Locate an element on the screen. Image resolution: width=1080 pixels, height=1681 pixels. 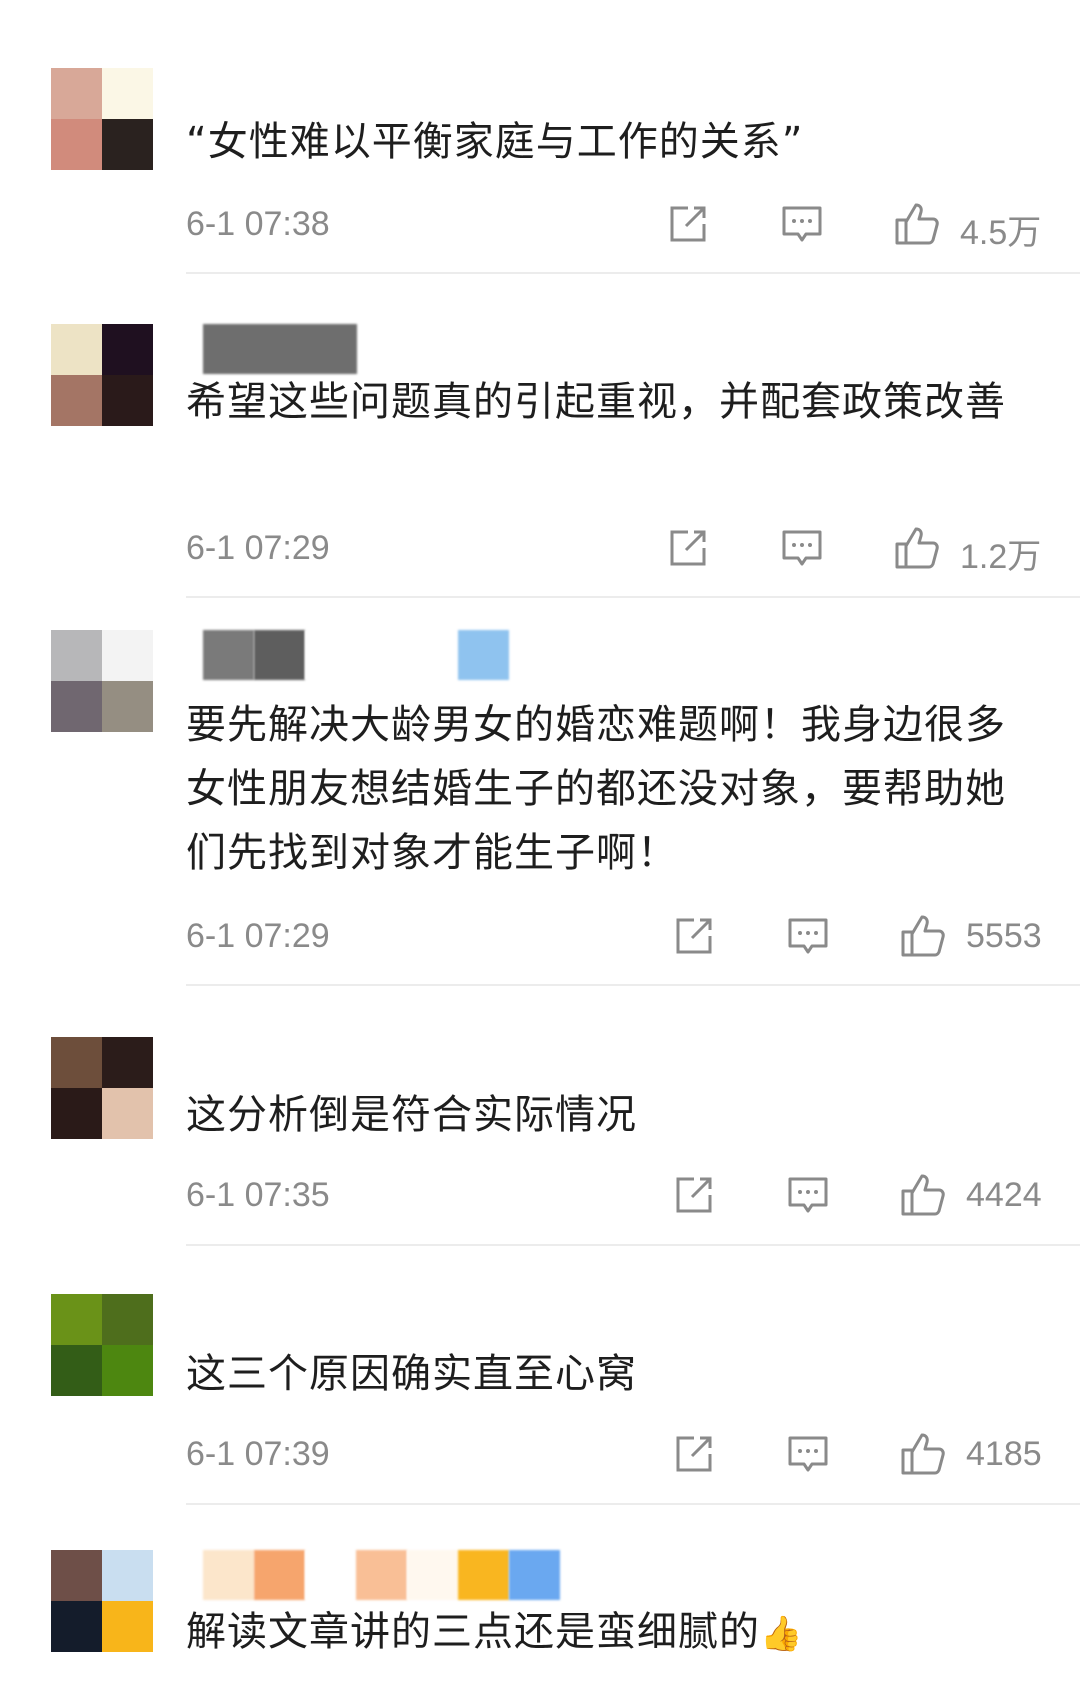
comment-text: 解读文章讲的三点还是蛮细腻的👍 is located at coordinates (616, 1633).